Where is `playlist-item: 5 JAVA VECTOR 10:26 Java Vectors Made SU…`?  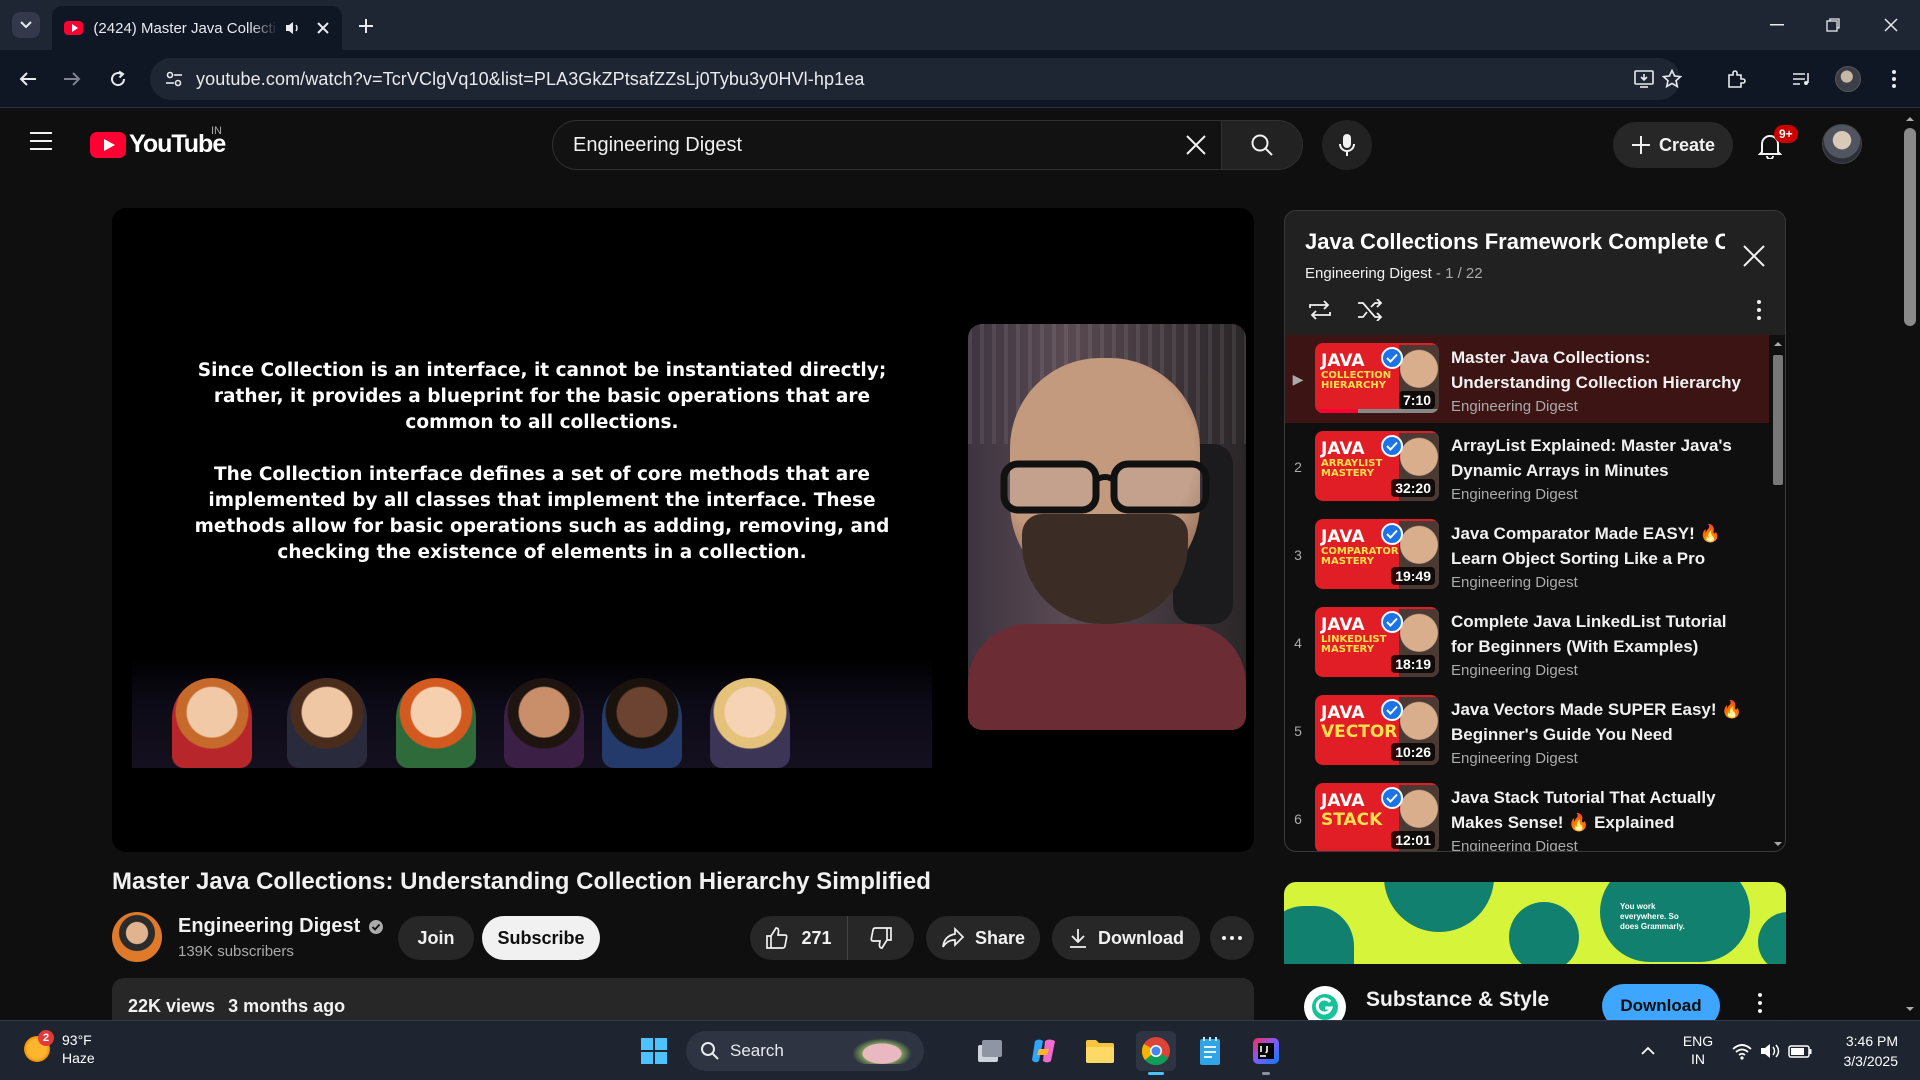 playlist-item: 5 JAVA VECTOR 10:26 Java Vectors Made SU… is located at coordinates (1527, 731).